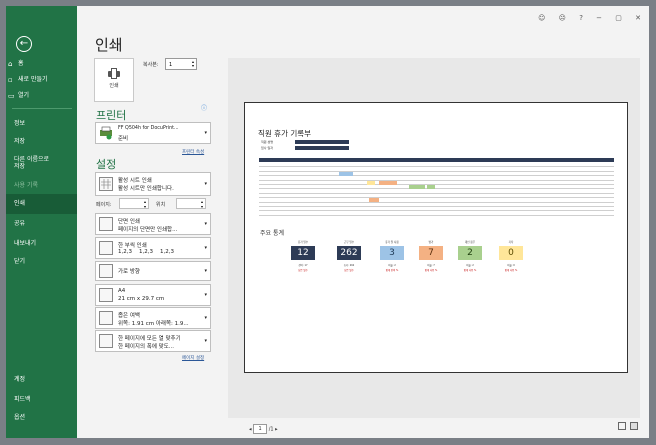 The height and width of the screenshot is (445, 656). Describe the element at coordinates (511, 265) in the screenshot. I see `card-sub: 비율: 0` at that location.